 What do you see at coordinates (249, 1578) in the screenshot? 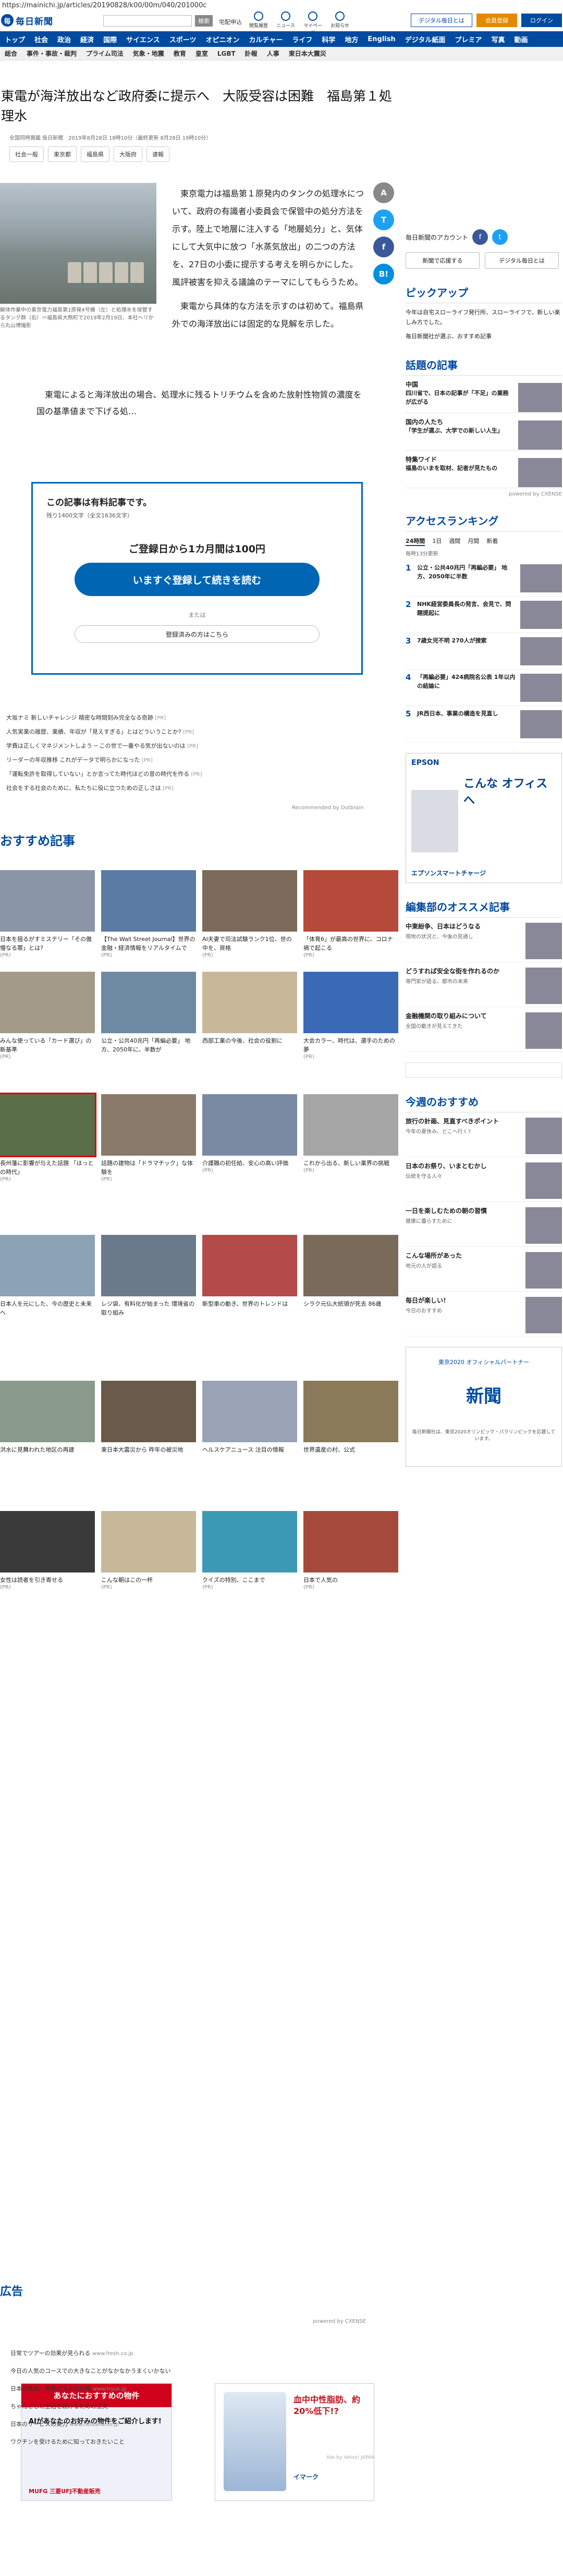
I see `recommended-card-title: クイズの特別、ここまで` at bounding box center [249, 1578].